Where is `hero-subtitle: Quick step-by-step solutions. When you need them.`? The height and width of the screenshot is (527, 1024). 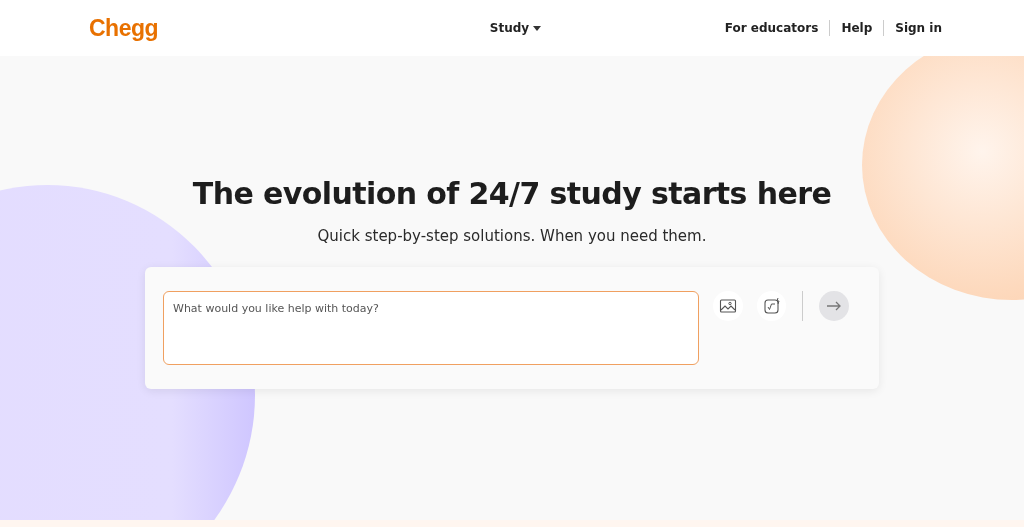
hero-subtitle: Quick step-by-step solutions. When you need them. is located at coordinates (512, 236).